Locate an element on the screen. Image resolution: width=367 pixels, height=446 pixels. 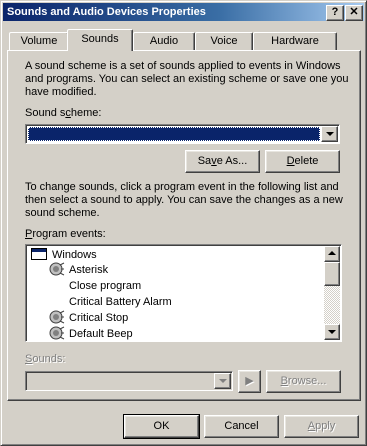
tab-volume: Volume is located at coordinates (39, 41).